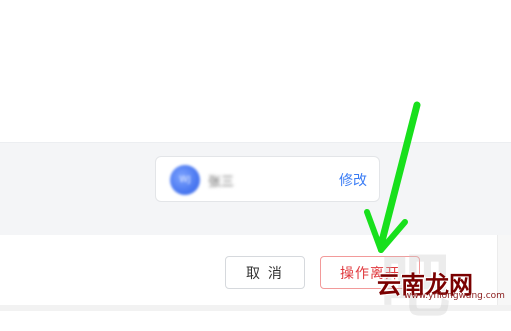 This screenshot has width=511, height=331. What do you see at coordinates (267, 179) in the screenshot?
I see `user-card: WJ 张三 修改` at bounding box center [267, 179].